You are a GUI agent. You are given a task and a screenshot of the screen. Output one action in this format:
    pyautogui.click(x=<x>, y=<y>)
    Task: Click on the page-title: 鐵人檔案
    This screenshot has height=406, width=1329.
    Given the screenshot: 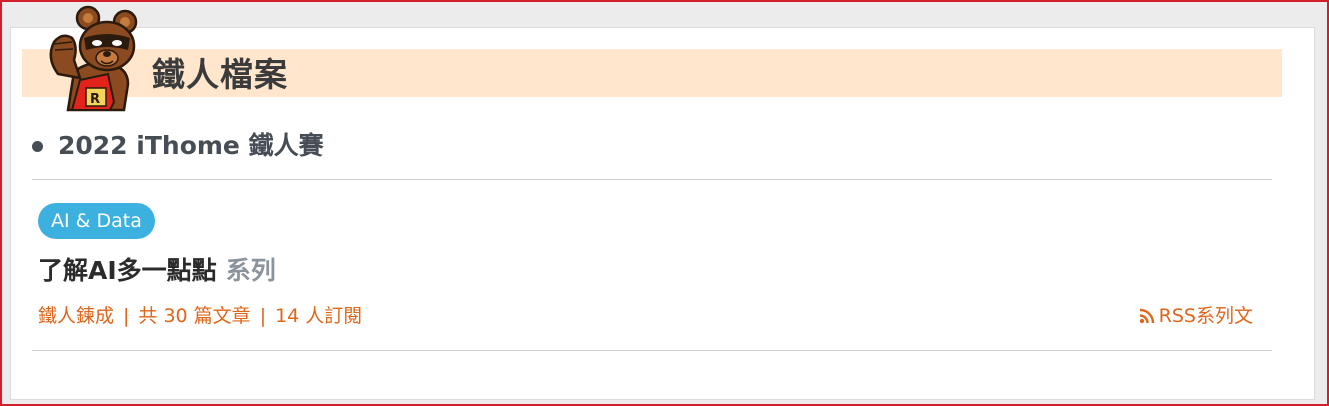 What is the action you would take?
    pyautogui.click(x=220, y=74)
    